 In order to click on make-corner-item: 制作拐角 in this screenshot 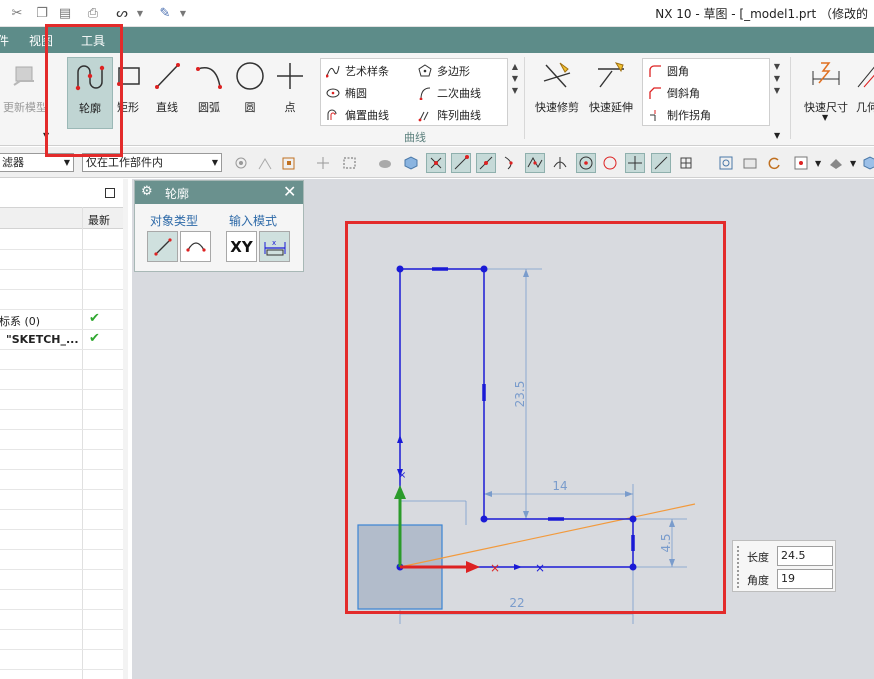, I will do `click(679, 115)`.